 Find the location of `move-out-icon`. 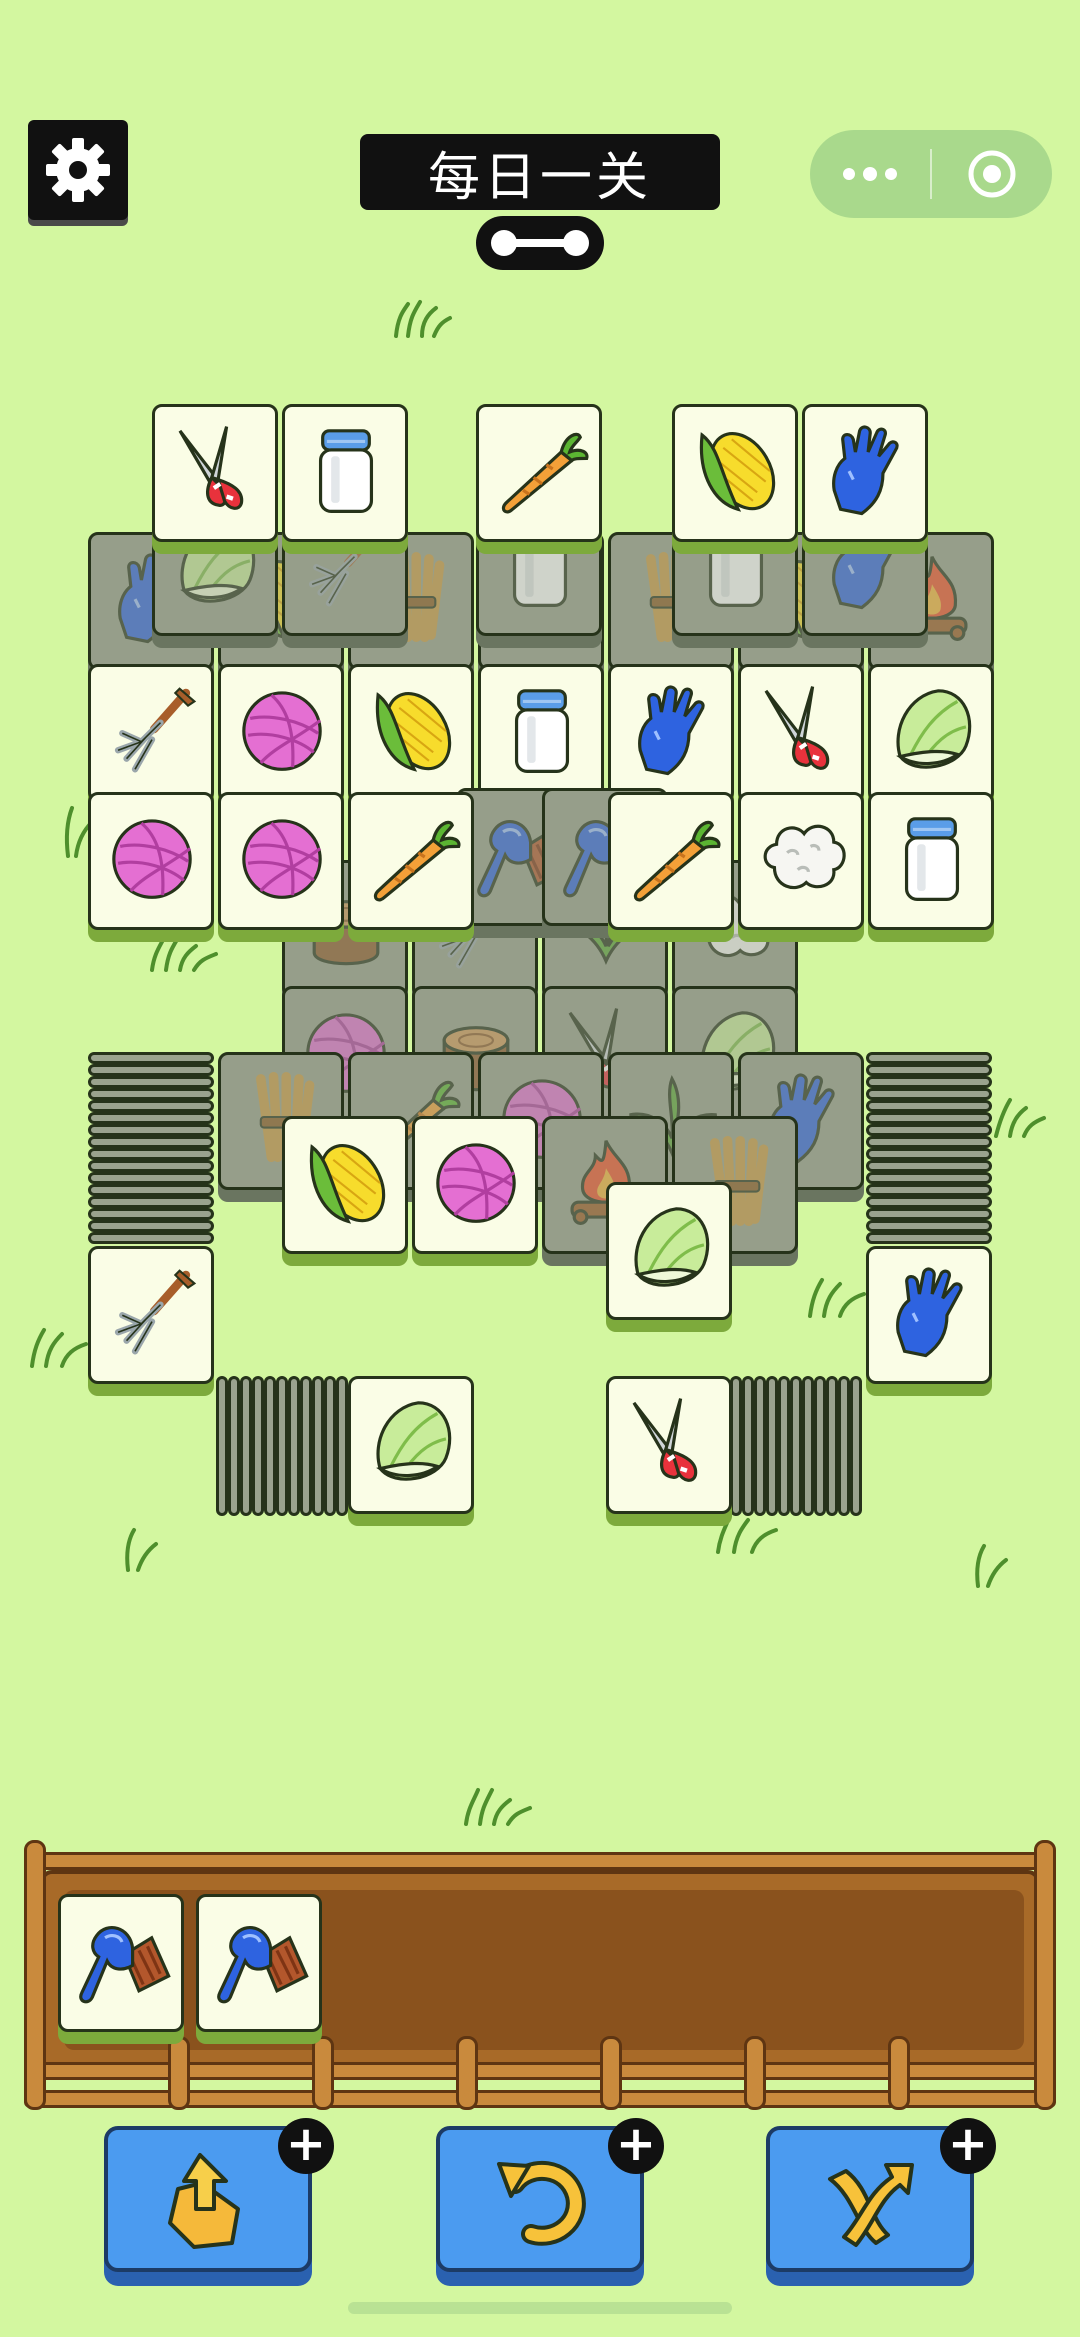

move-out-icon is located at coordinates (204, 2201).